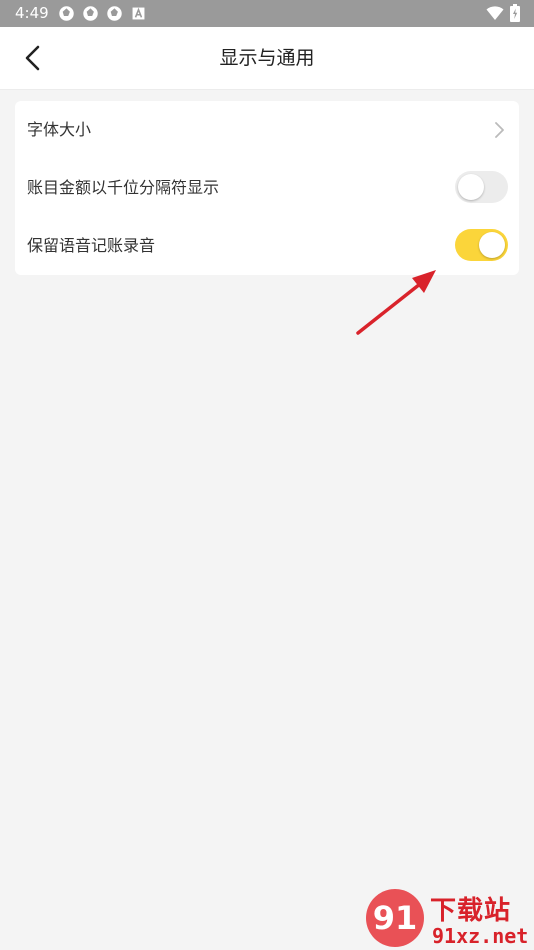 This screenshot has width=534, height=950. I want to click on keep-voice-recording-toggle, so click(481, 245).